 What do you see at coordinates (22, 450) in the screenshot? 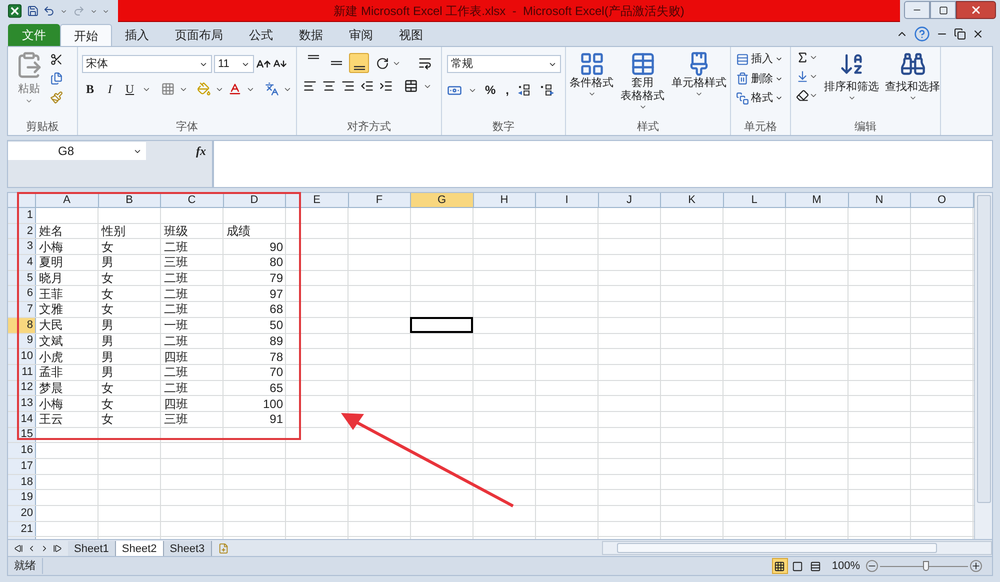
I see `row-header: 16` at bounding box center [22, 450].